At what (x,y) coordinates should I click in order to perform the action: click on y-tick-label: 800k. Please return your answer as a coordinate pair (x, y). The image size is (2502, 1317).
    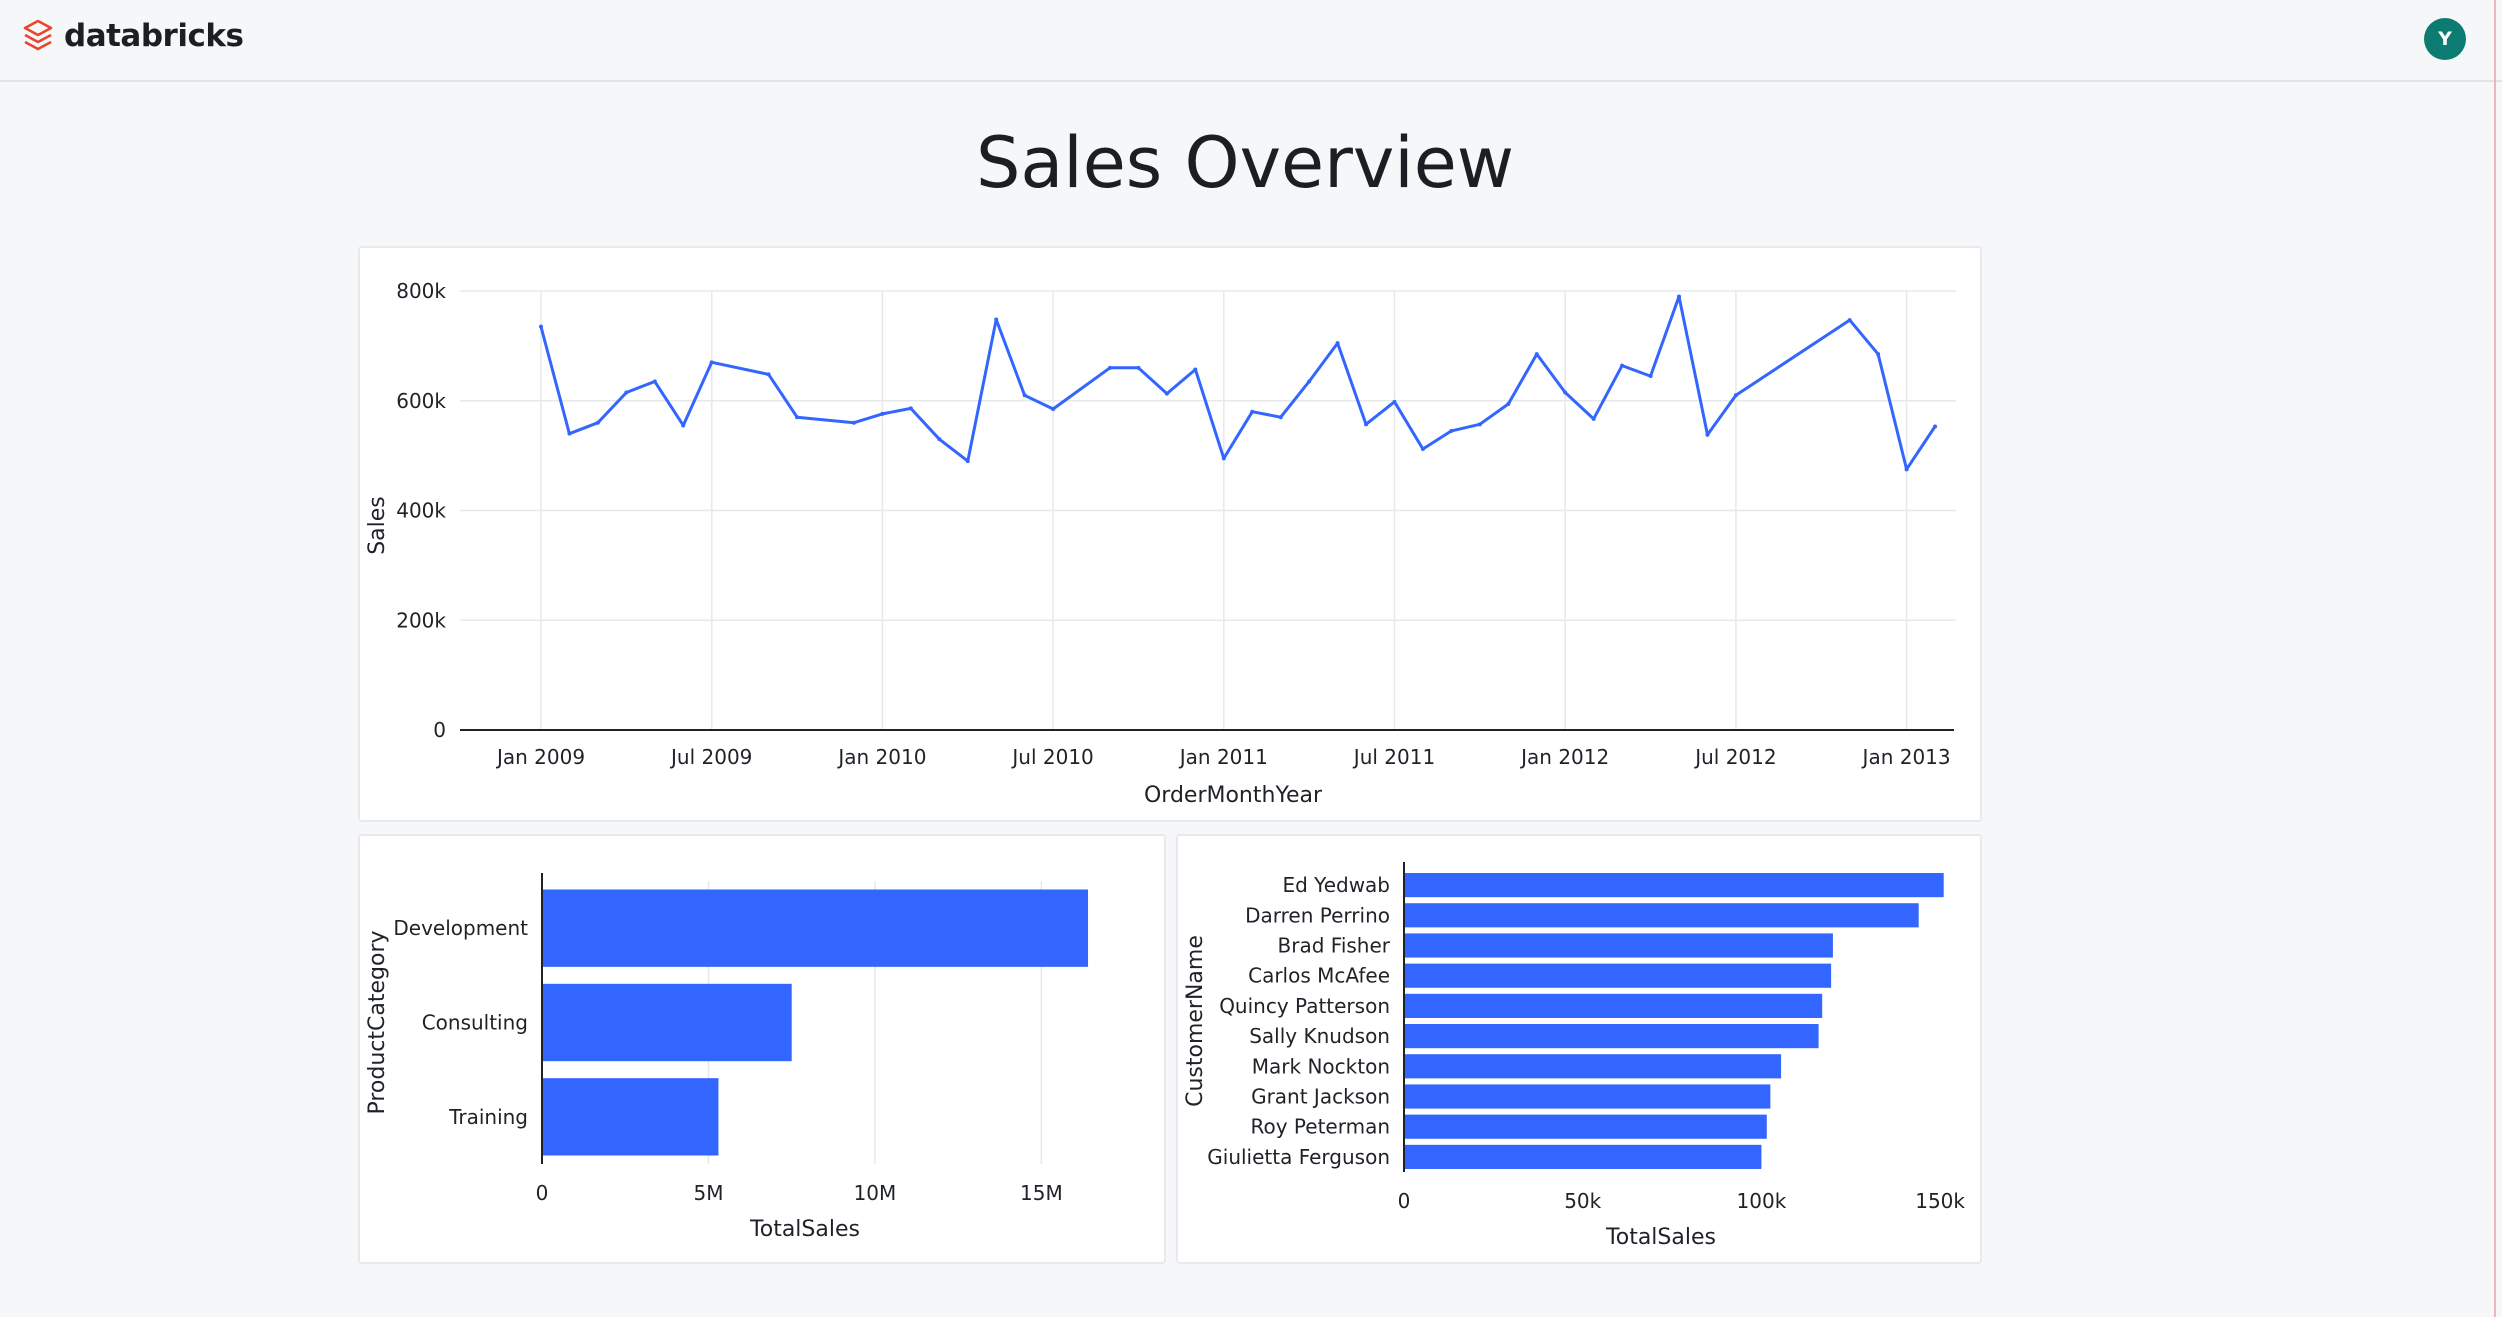
    Looking at the image, I should click on (421, 291).